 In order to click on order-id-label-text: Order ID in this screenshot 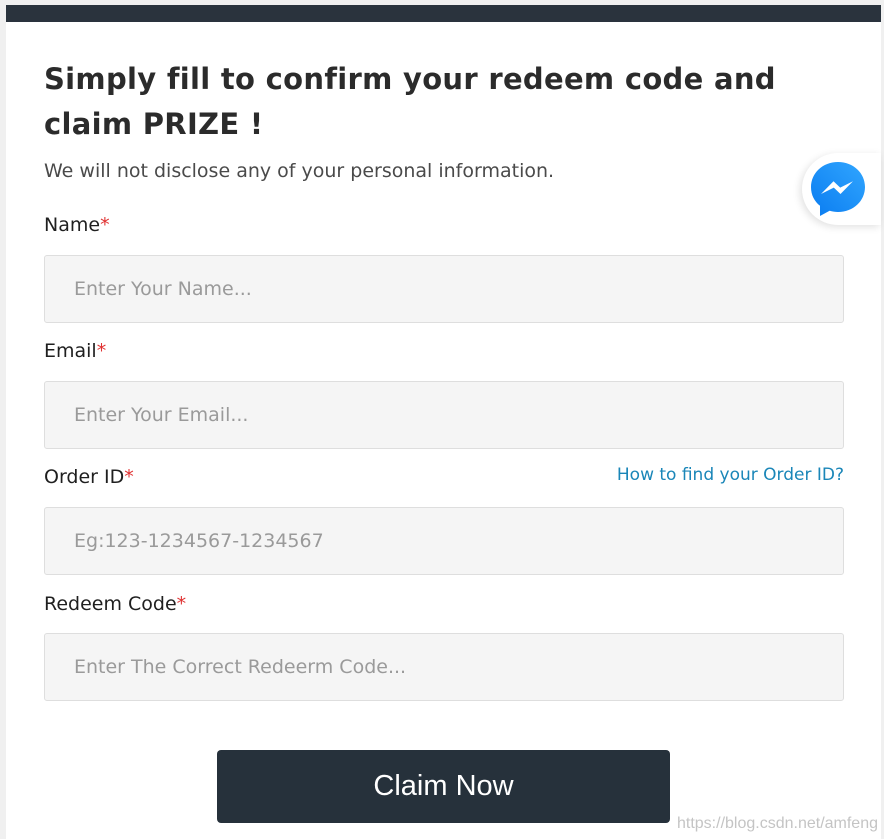, I will do `click(84, 477)`.